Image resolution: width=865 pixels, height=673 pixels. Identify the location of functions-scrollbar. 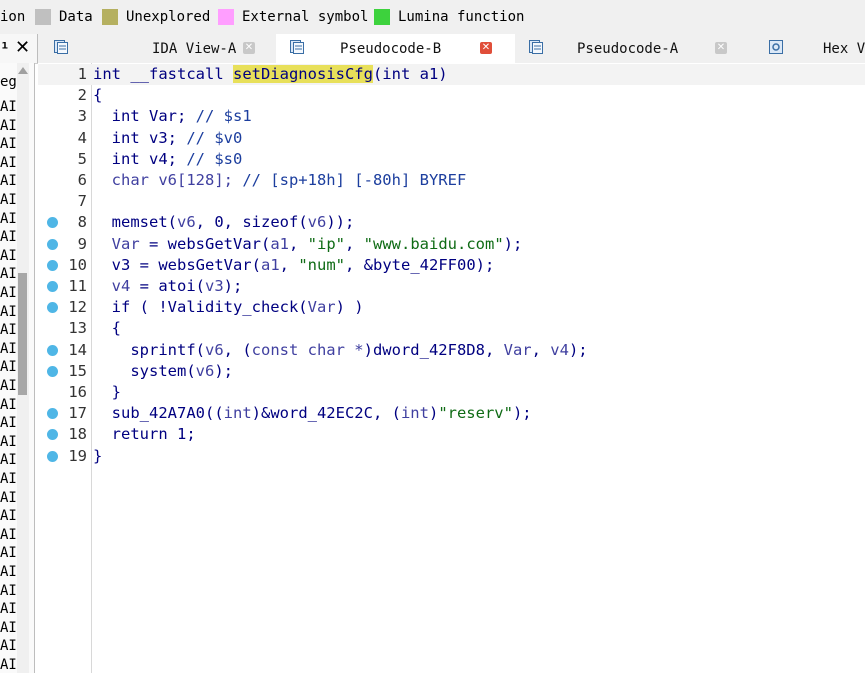
(23, 368).